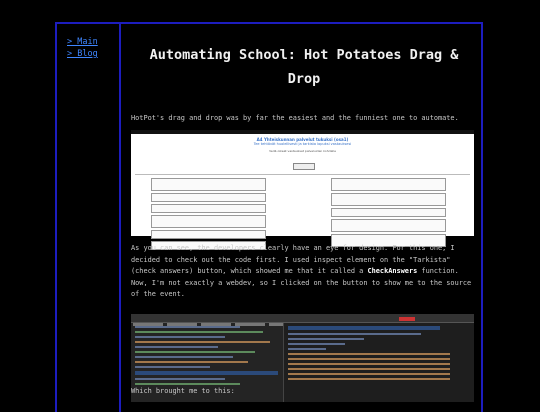  What do you see at coordinates (183, 391) in the screenshot?
I see `post-paragraph-outro: Which brought me to this:` at bounding box center [183, 391].